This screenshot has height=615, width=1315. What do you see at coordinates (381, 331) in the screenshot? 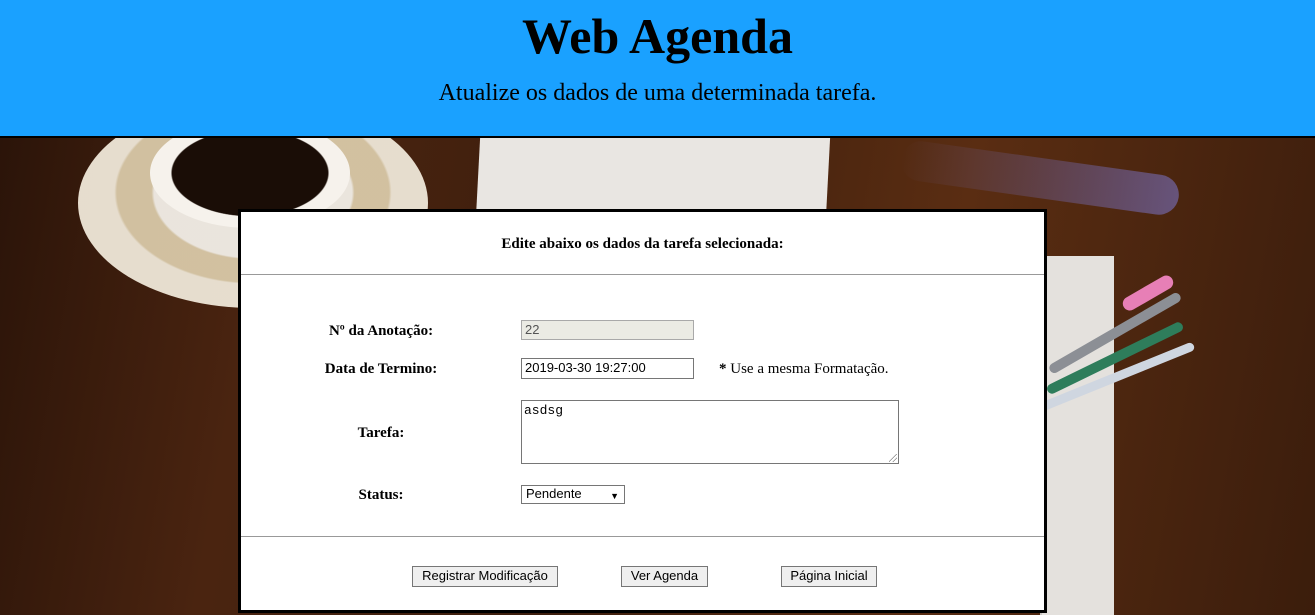
I see `note-number-label: Nº da Anotação:` at bounding box center [381, 331].